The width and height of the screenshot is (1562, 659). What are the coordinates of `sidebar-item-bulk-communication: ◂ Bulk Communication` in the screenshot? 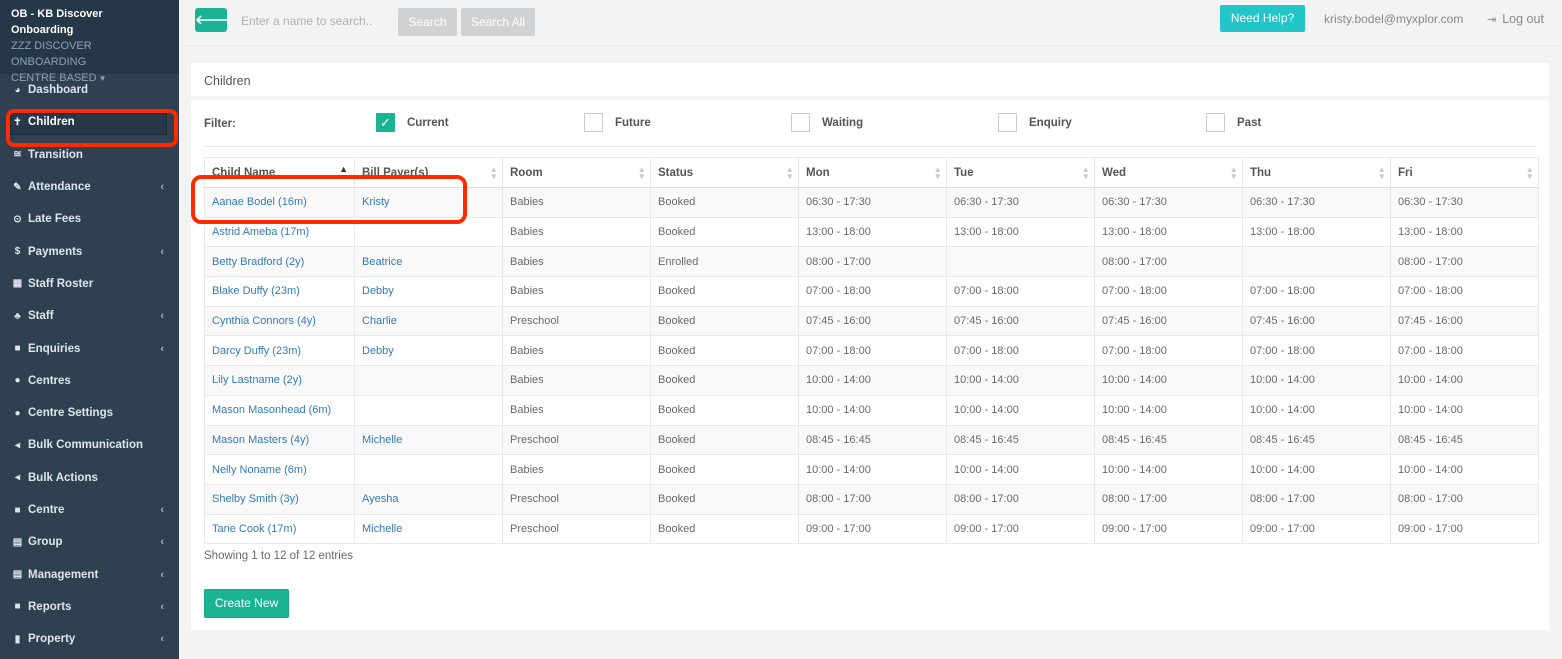 It's located at (89, 445).